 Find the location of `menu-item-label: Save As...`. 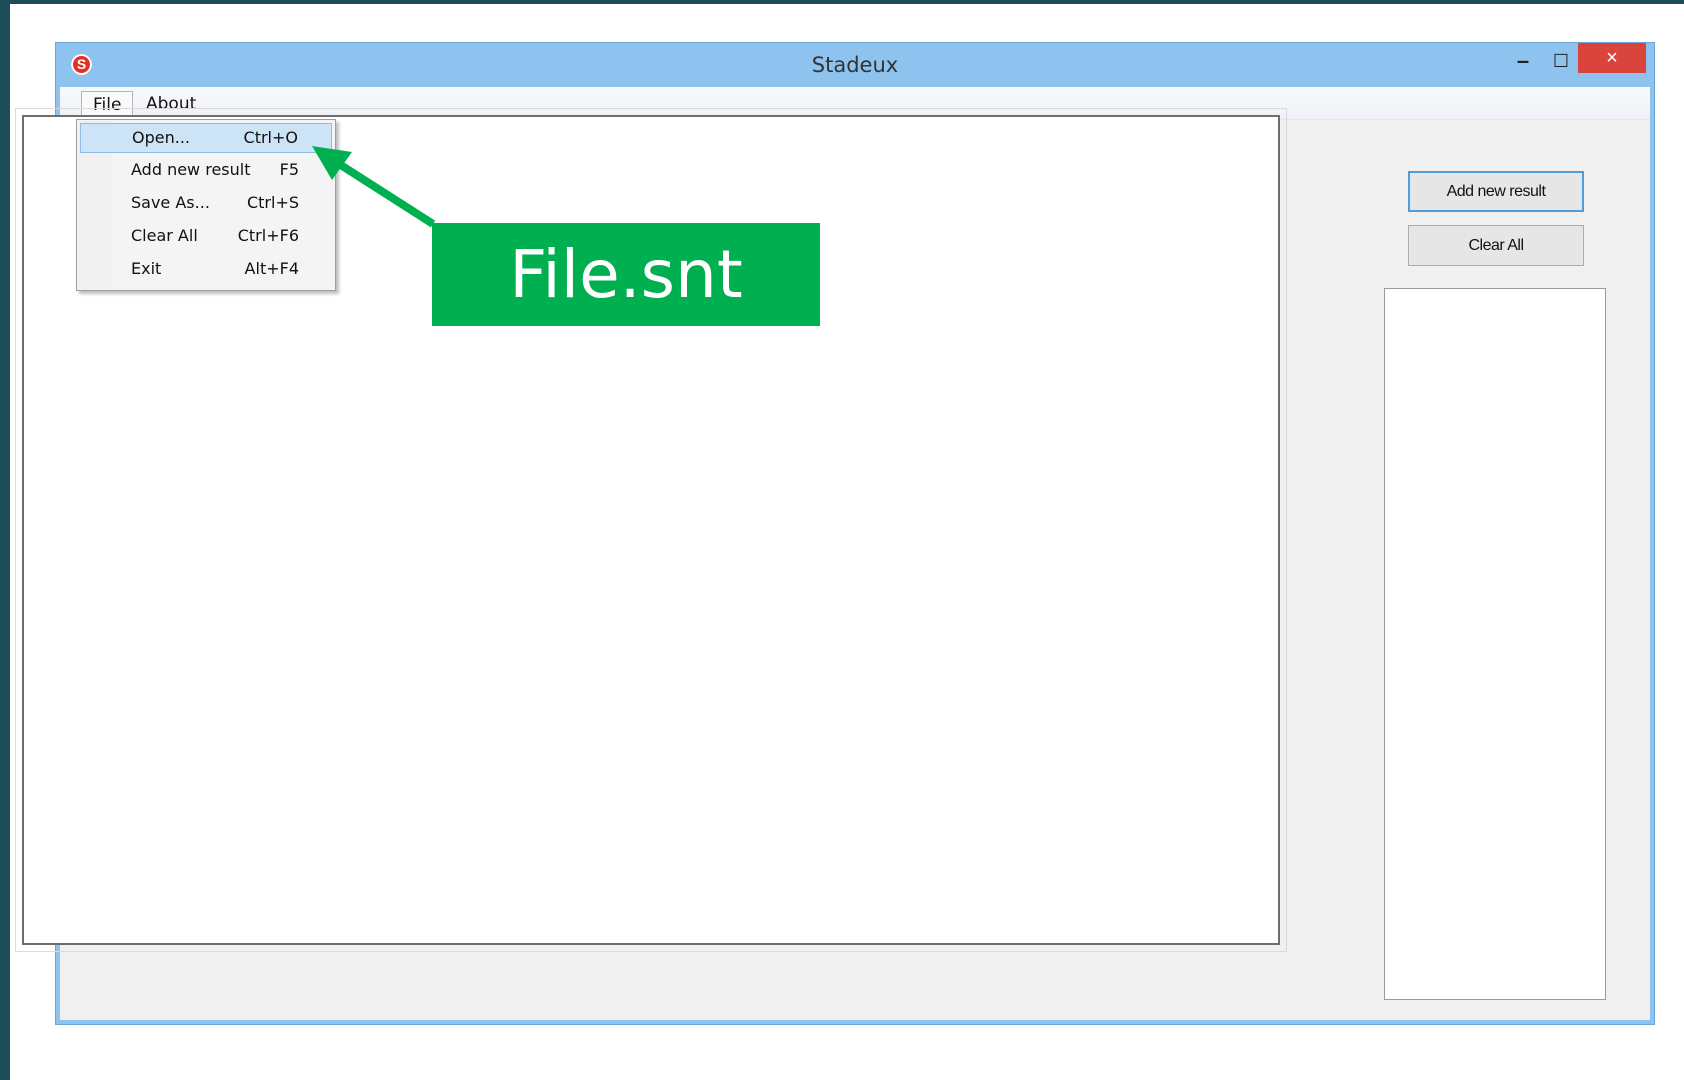

menu-item-label: Save As... is located at coordinates (170, 202).